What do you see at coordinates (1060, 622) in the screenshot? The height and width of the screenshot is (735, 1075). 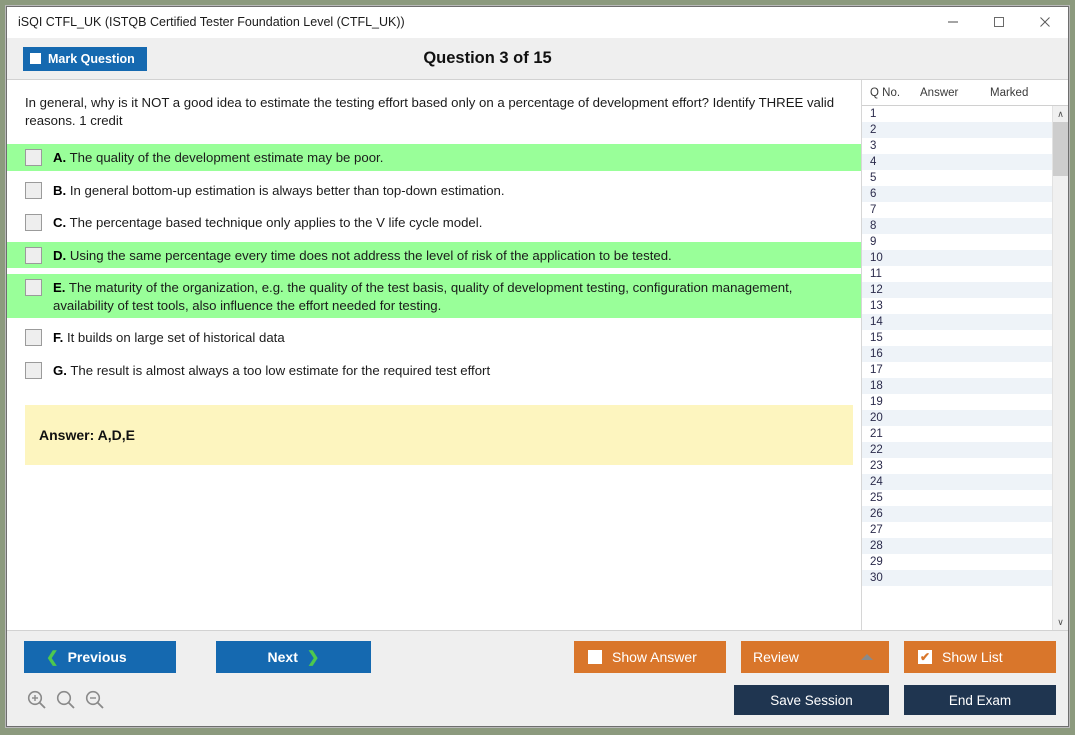 I see `scroll-down-arrow-icon: ∨` at bounding box center [1060, 622].